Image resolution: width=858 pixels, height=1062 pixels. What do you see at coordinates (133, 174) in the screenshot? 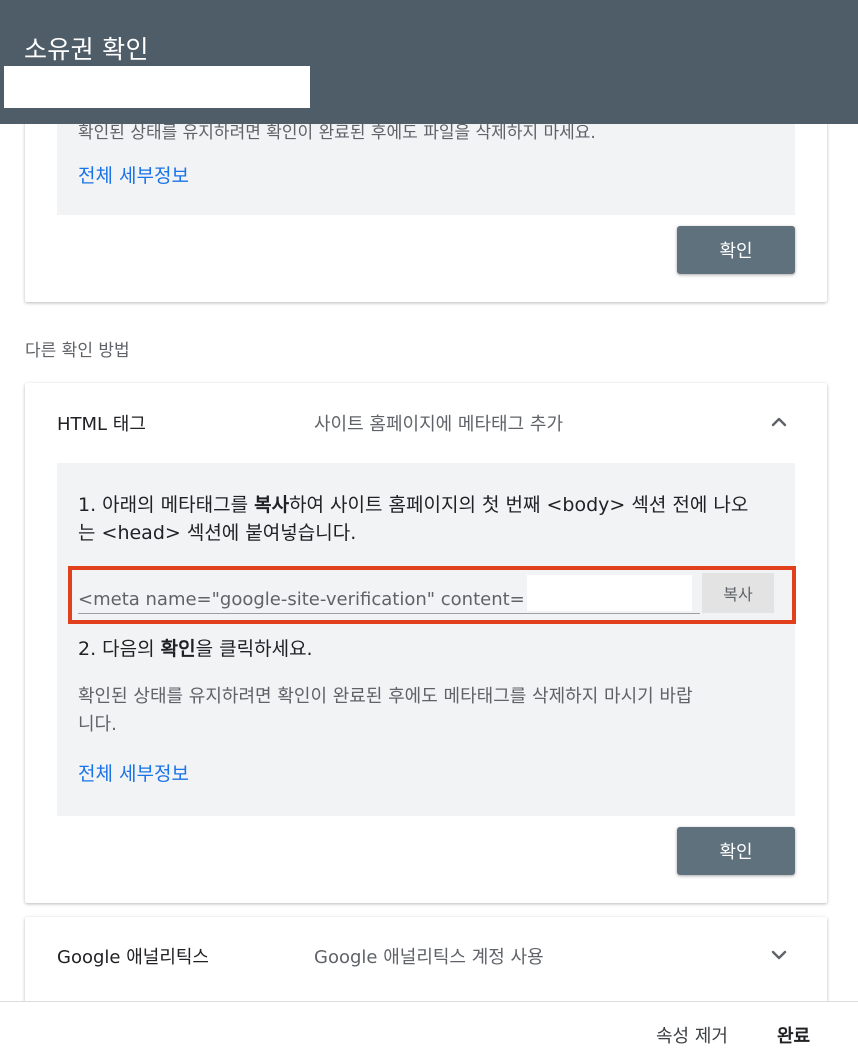
I see `previous-method-details-link: 전체 세부정보` at bounding box center [133, 174].